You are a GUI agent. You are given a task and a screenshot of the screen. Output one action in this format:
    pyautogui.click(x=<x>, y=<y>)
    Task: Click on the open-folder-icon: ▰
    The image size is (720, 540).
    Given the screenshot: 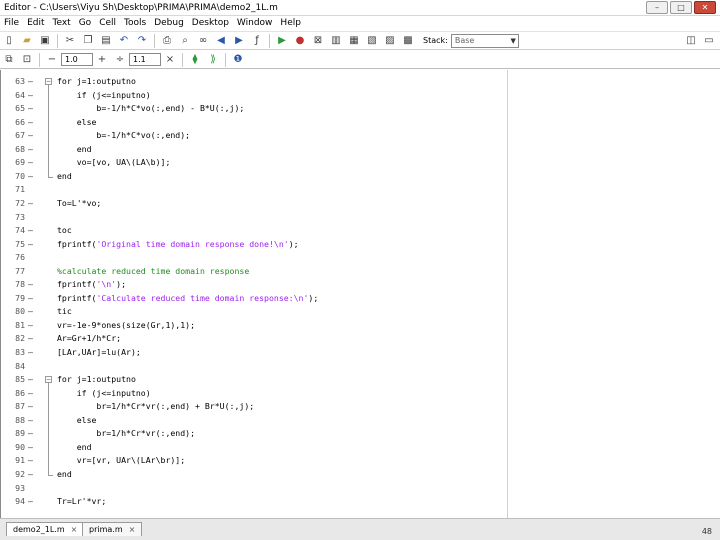 What is the action you would take?
    pyautogui.click(x=27, y=41)
    